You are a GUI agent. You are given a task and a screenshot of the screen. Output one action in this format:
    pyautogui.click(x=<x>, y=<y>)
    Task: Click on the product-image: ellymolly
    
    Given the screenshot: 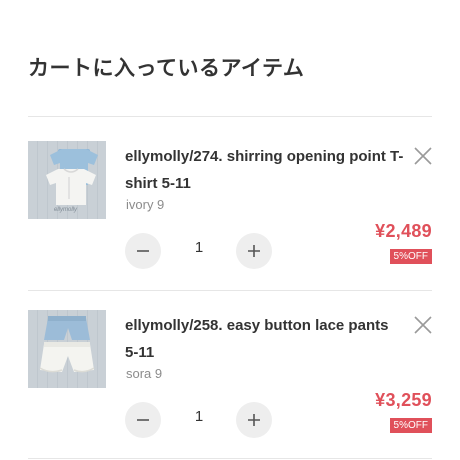 What is the action you would take?
    pyautogui.click(x=67, y=180)
    